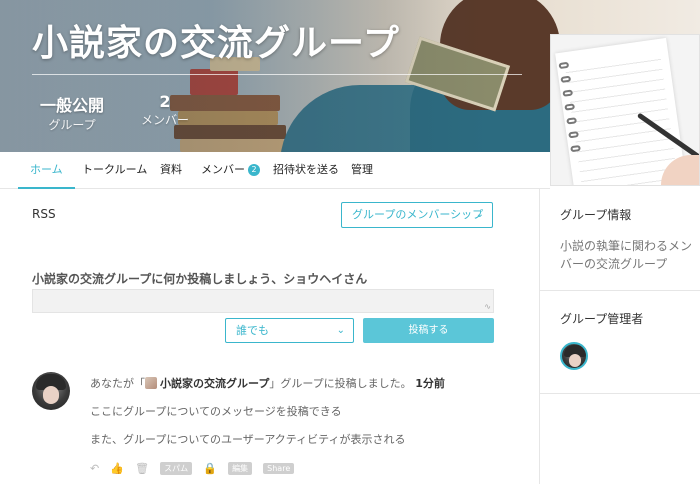 The image size is (700, 484). Describe the element at coordinates (117, 383) in the screenshot. I see `activity-prefix: あなたが「` at that location.